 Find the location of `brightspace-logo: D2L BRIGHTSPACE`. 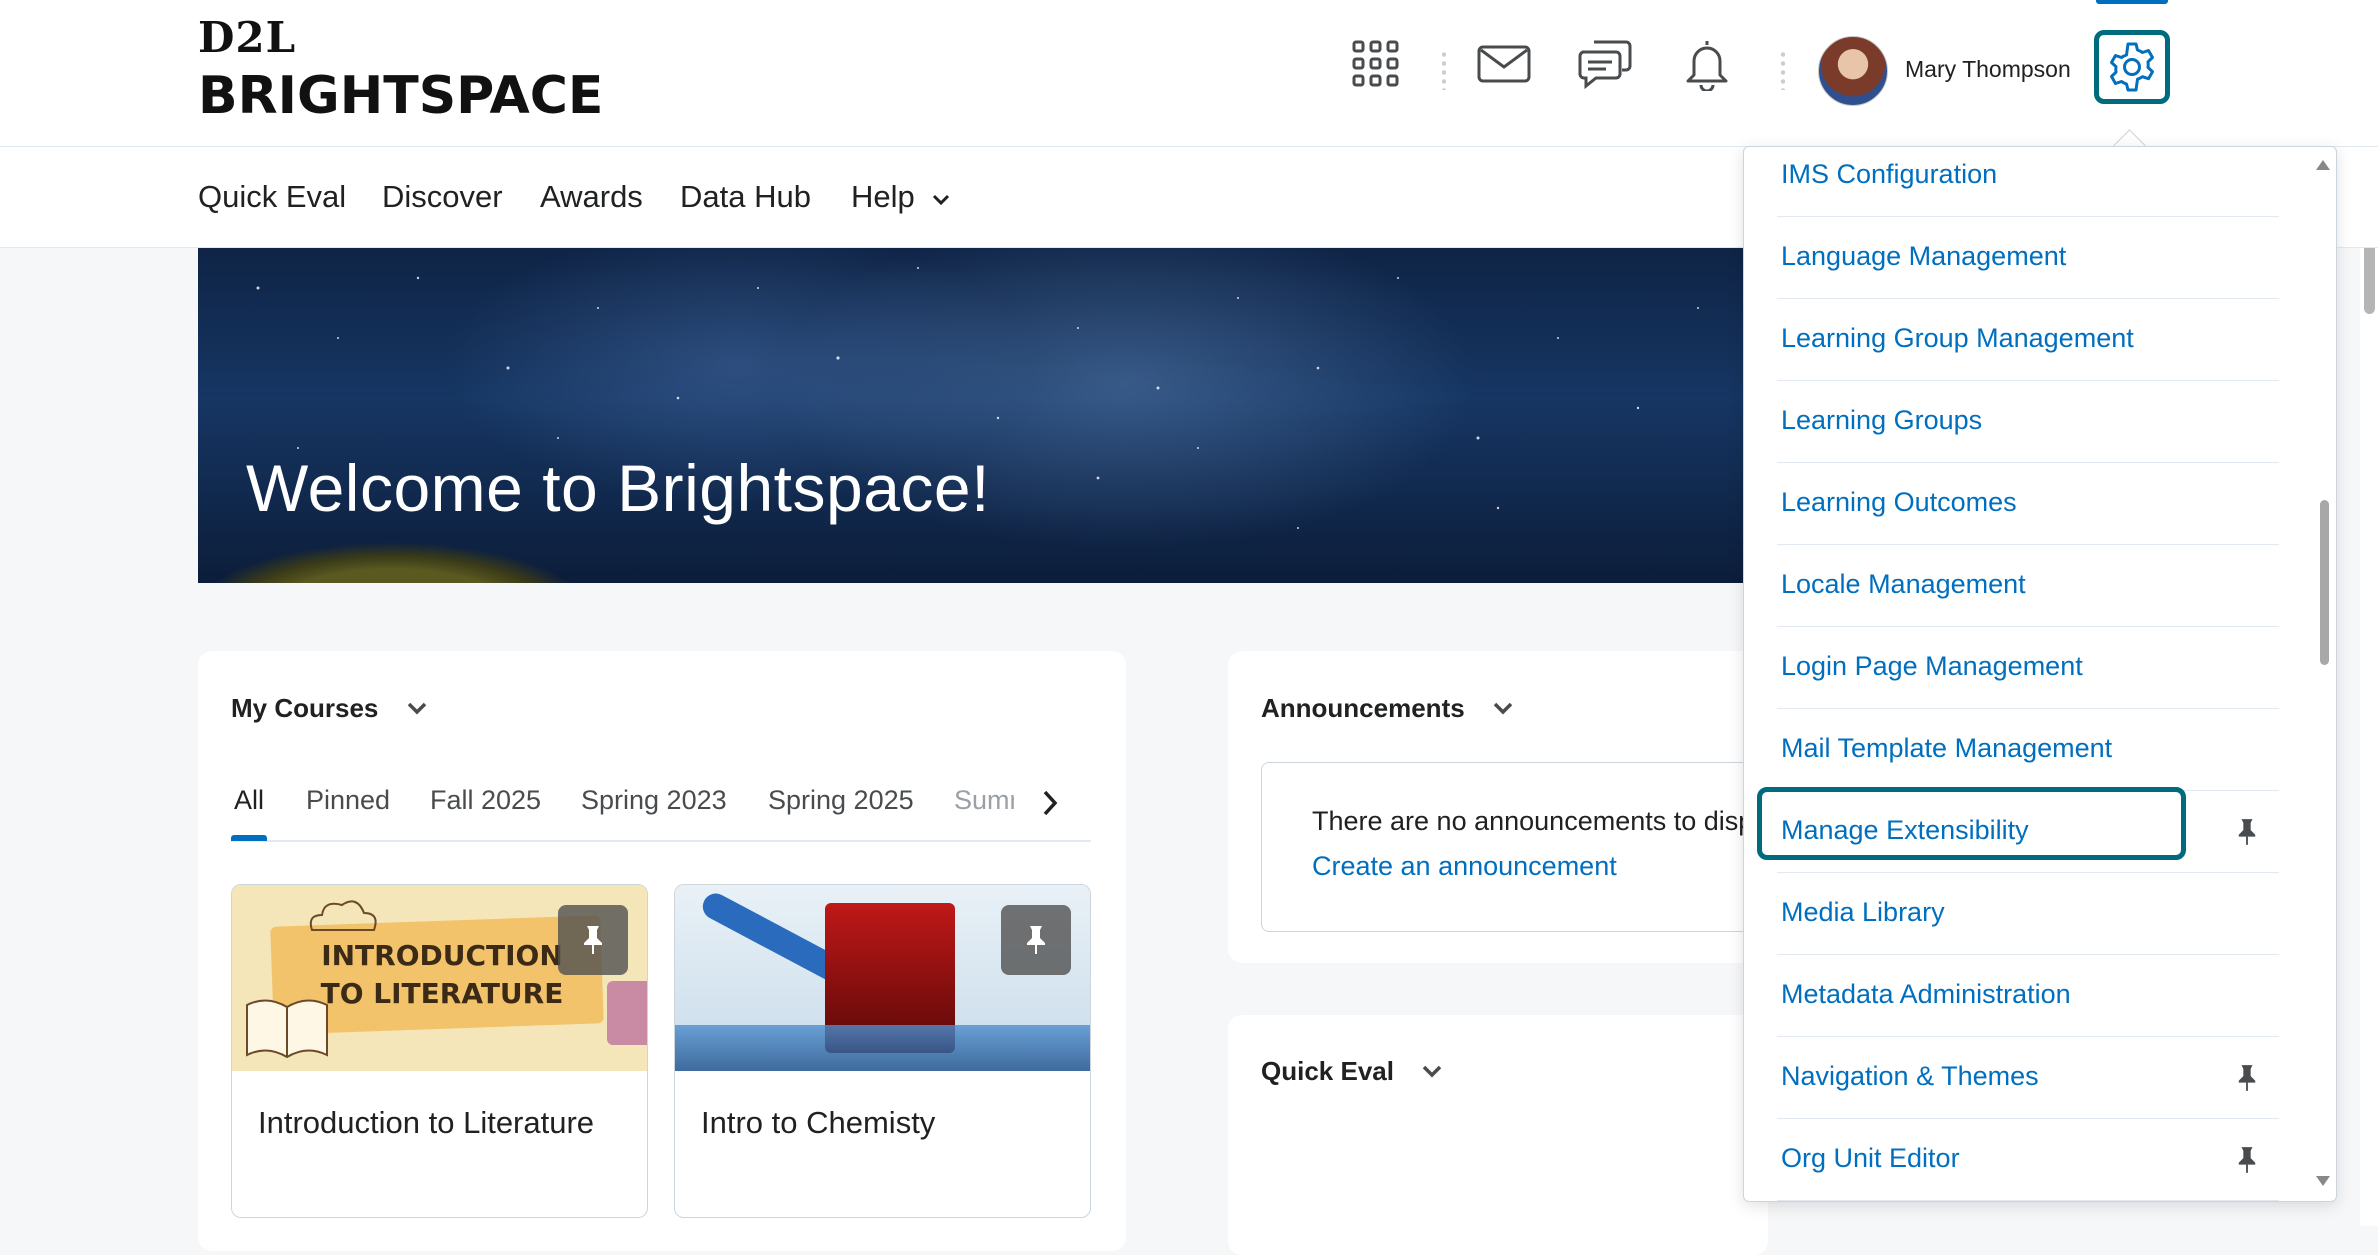

brightspace-logo: D2L BRIGHTSPACE is located at coordinates (401, 70).